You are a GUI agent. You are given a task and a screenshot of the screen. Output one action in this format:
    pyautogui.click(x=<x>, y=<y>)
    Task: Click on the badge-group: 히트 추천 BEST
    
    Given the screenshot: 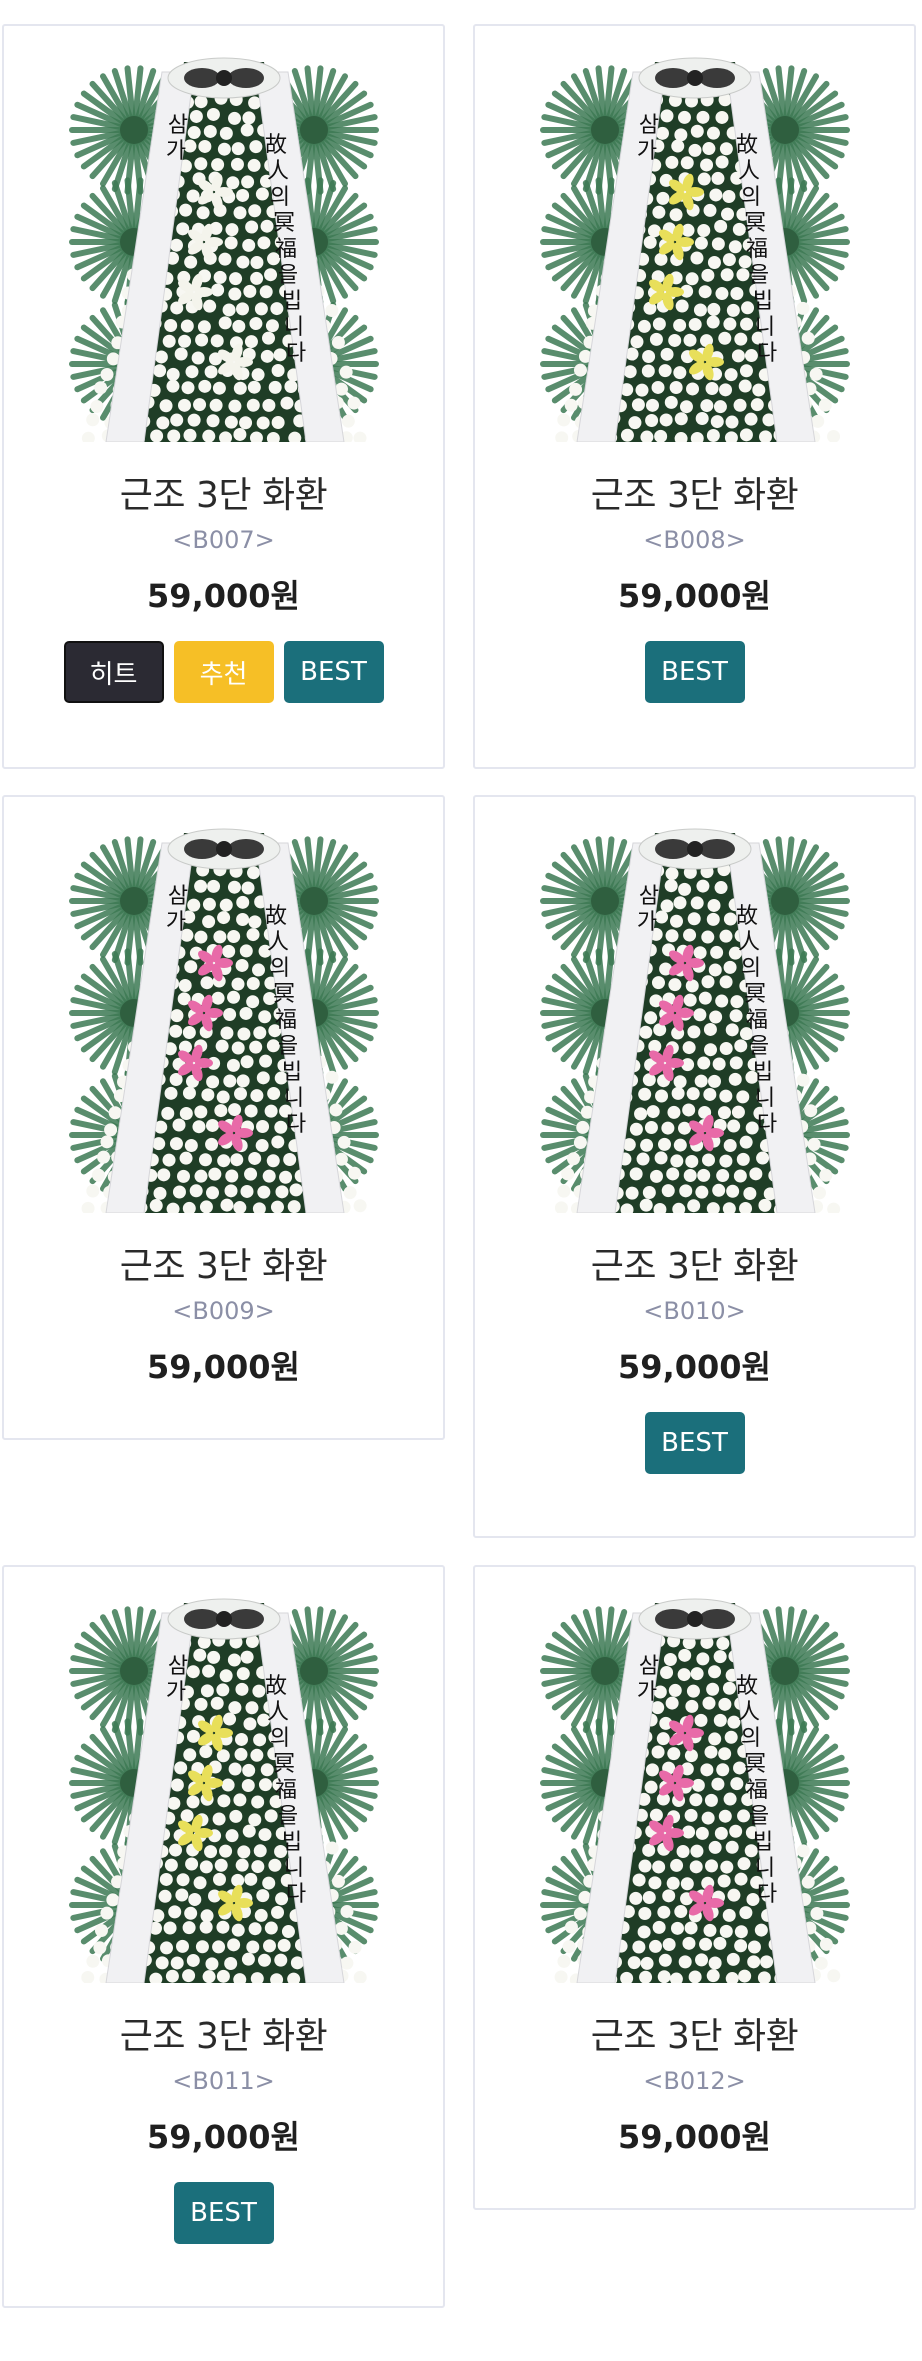 What is the action you would take?
    pyautogui.click(x=223, y=672)
    